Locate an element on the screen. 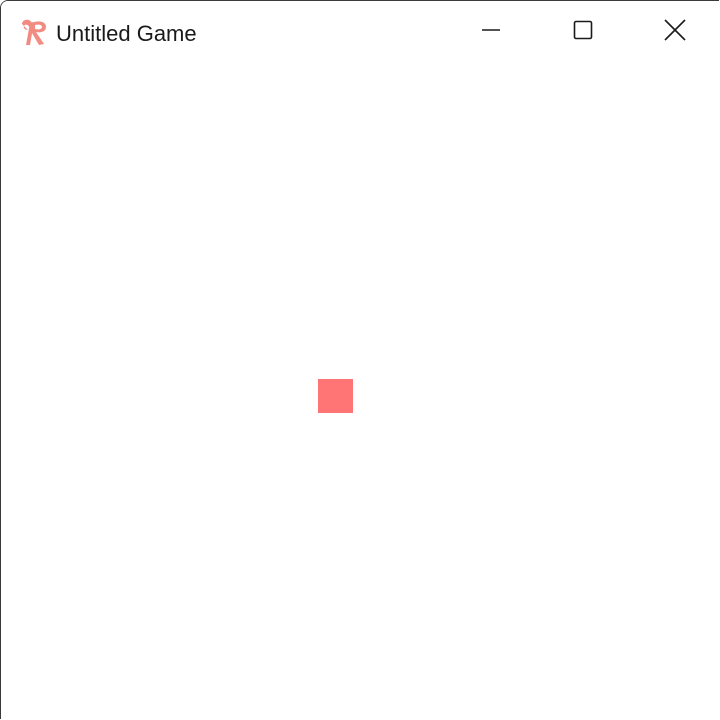 This screenshot has width=720, height=720. minimize-button is located at coordinates (491, 32).